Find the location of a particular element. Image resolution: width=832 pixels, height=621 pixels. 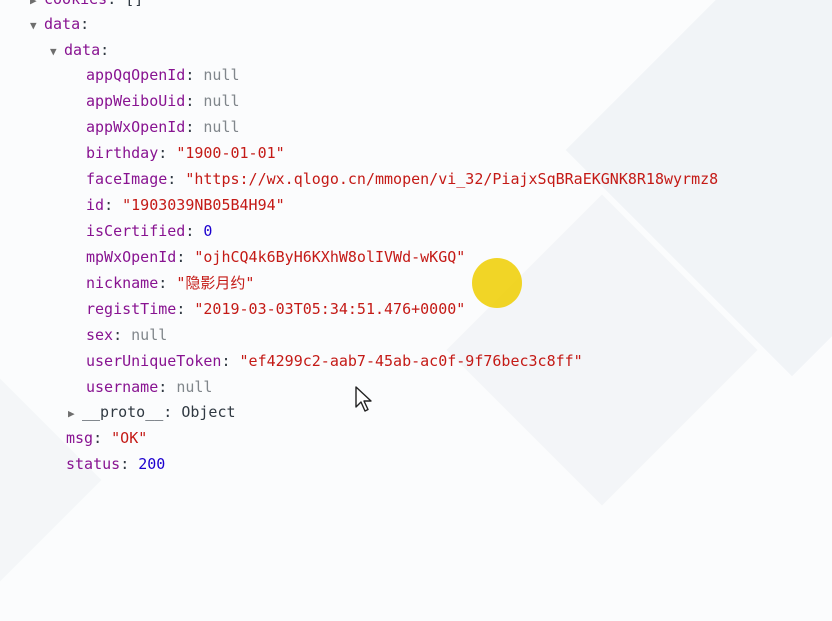

tree-row-id: id: "1903039NB05B4H94" is located at coordinates (185, 205).